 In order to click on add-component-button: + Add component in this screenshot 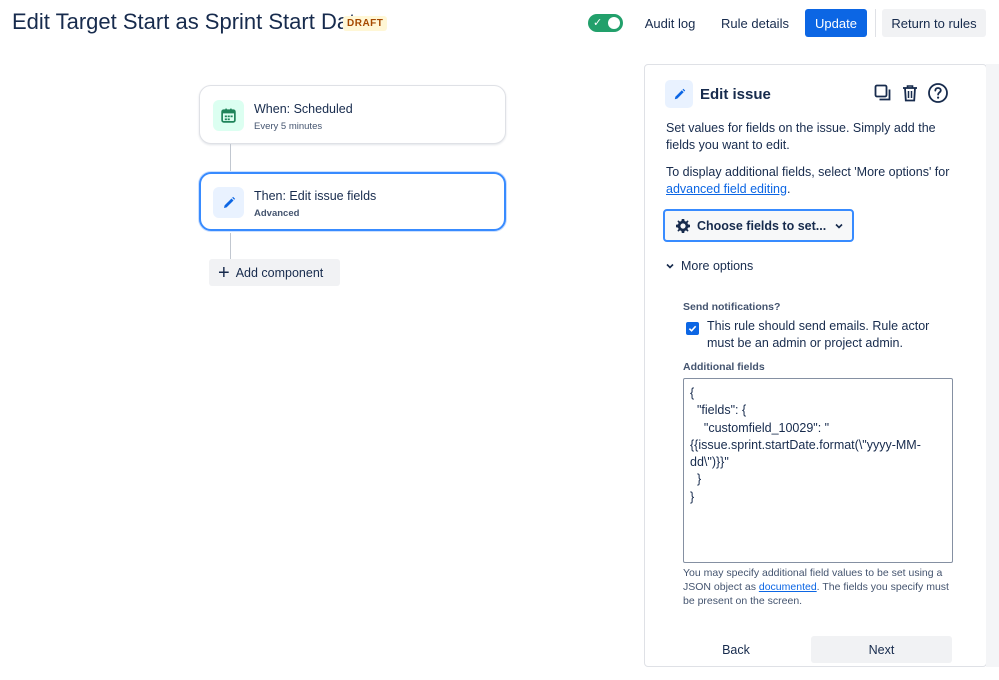, I will do `click(274, 272)`.